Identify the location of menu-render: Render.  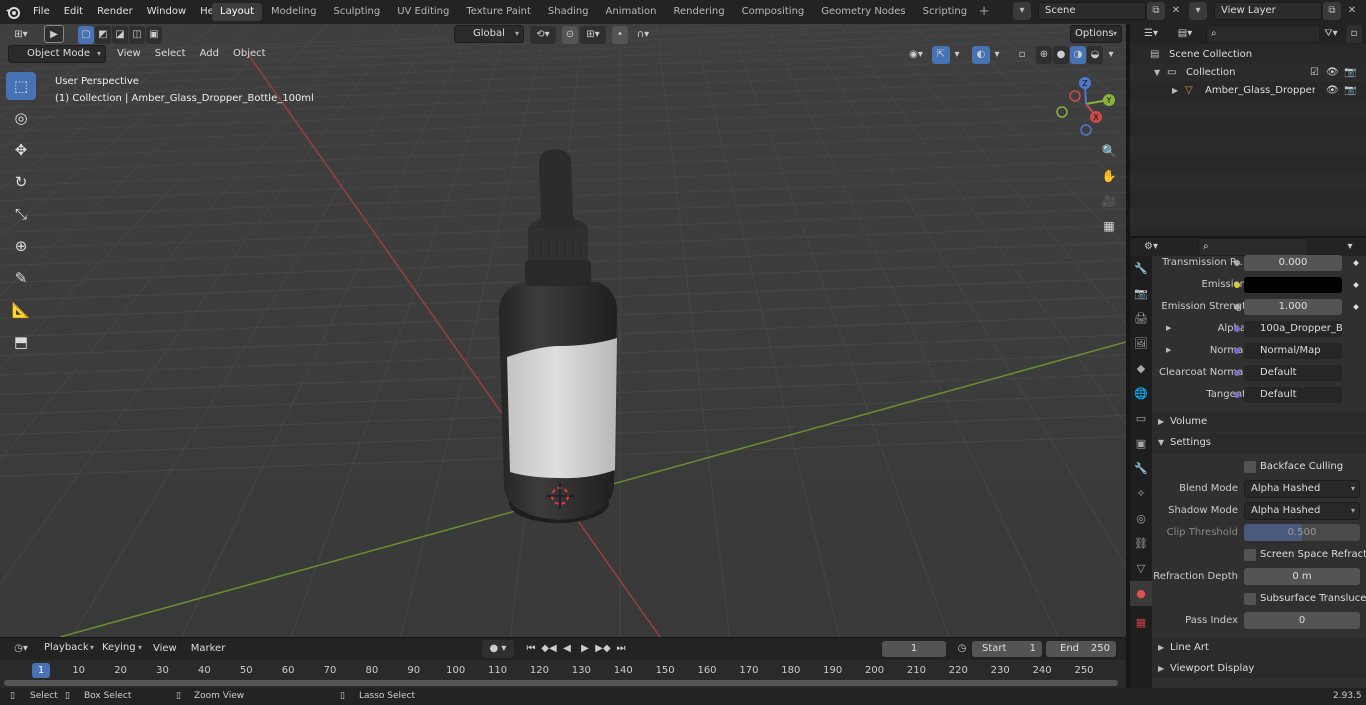
(115, 12).